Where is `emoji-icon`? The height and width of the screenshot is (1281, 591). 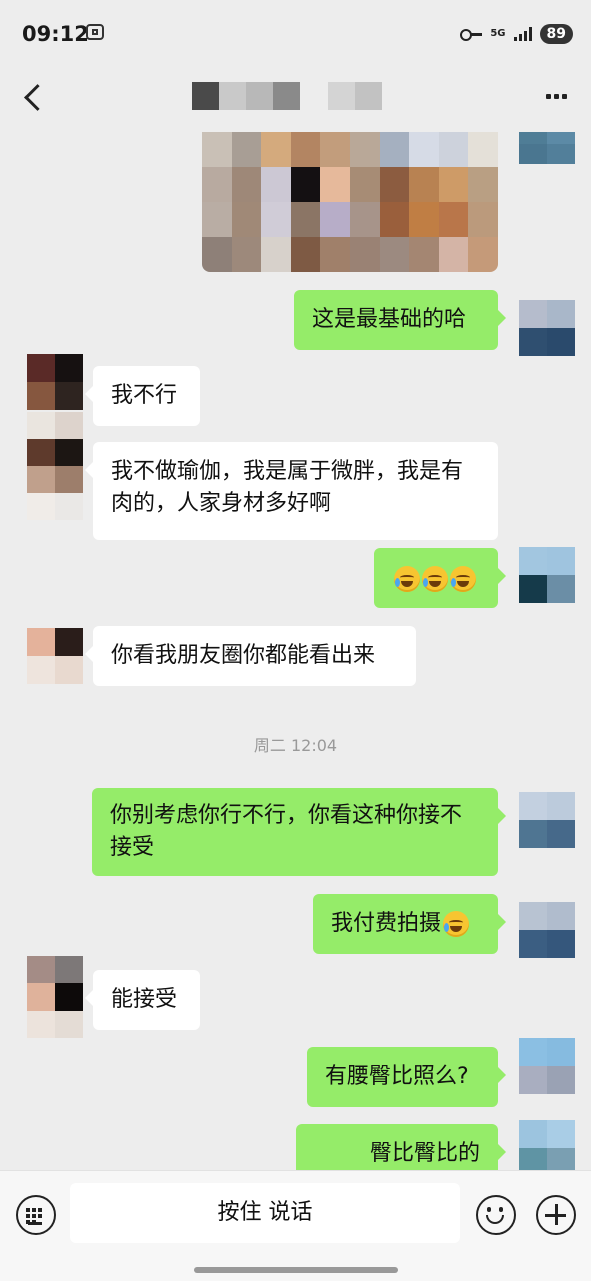
emoji-icon is located at coordinates (496, 1215).